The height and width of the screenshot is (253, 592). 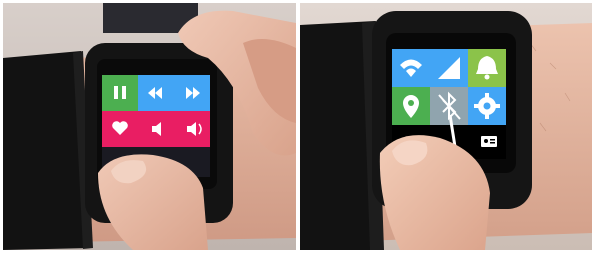 I want to click on contact-card-icon, so click(x=489, y=141).